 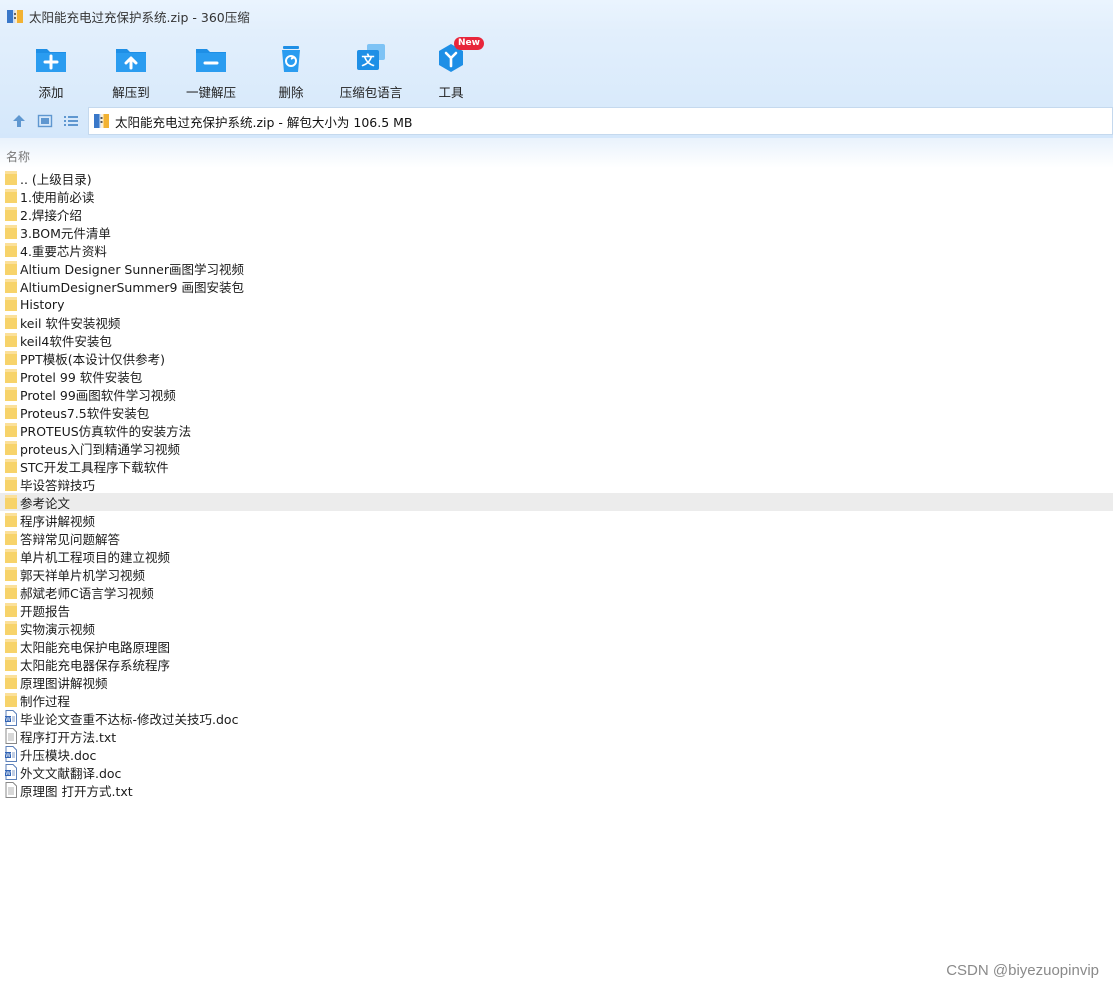 I want to click on file-row: 郝斌老师C语言学习视频, so click(x=556, y=592).